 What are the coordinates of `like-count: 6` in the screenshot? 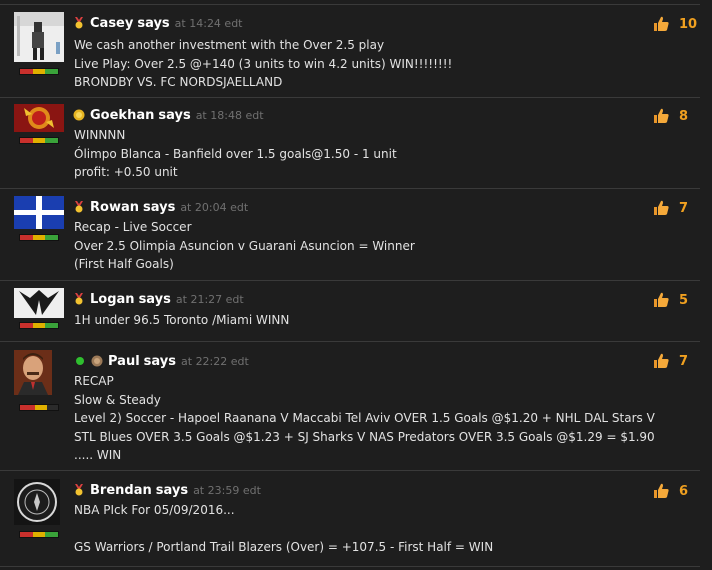 It's located at (684, 491).